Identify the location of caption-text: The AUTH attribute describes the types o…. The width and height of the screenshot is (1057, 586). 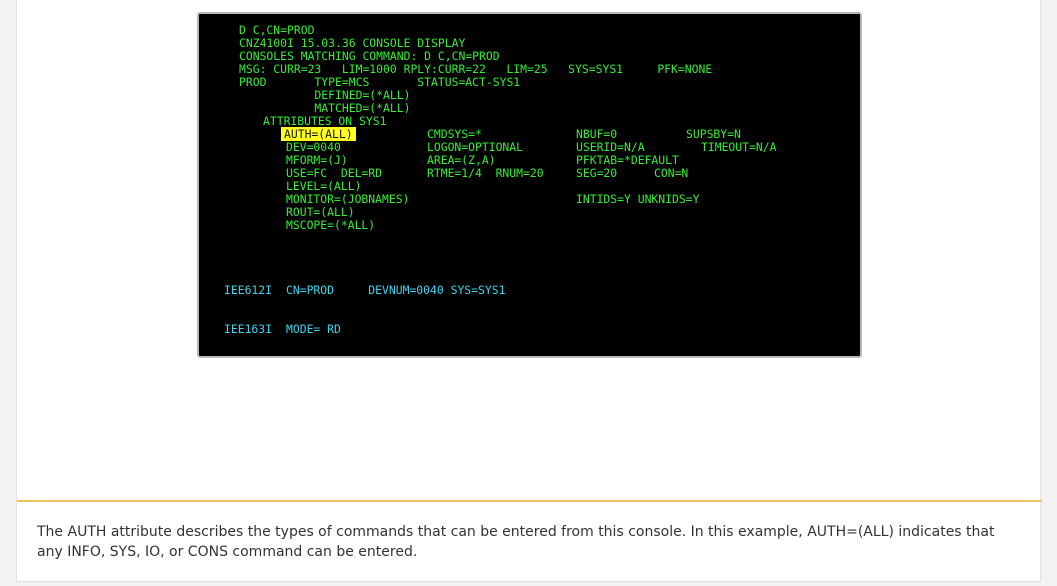
(516, 542).